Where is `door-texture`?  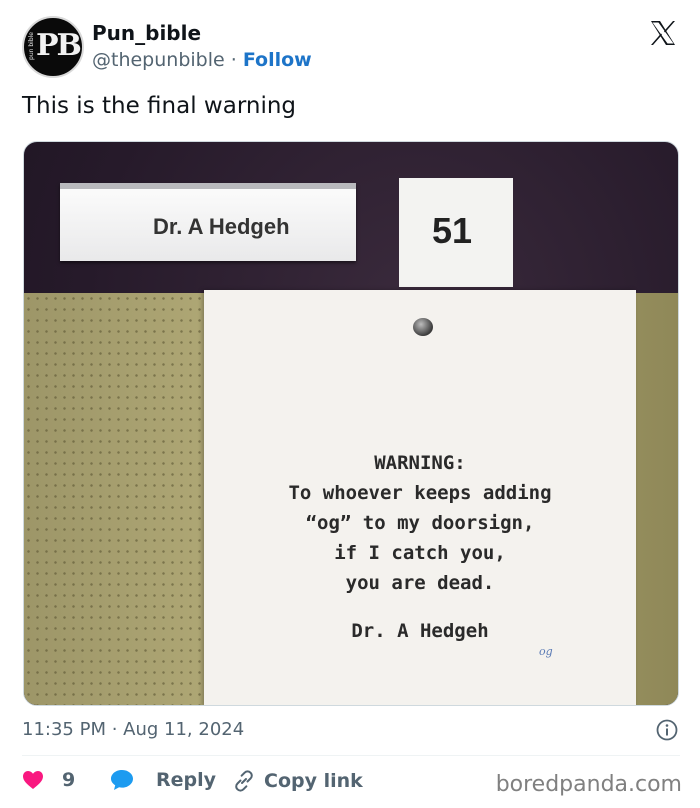 door-texture is located at coordinates (124, 499).